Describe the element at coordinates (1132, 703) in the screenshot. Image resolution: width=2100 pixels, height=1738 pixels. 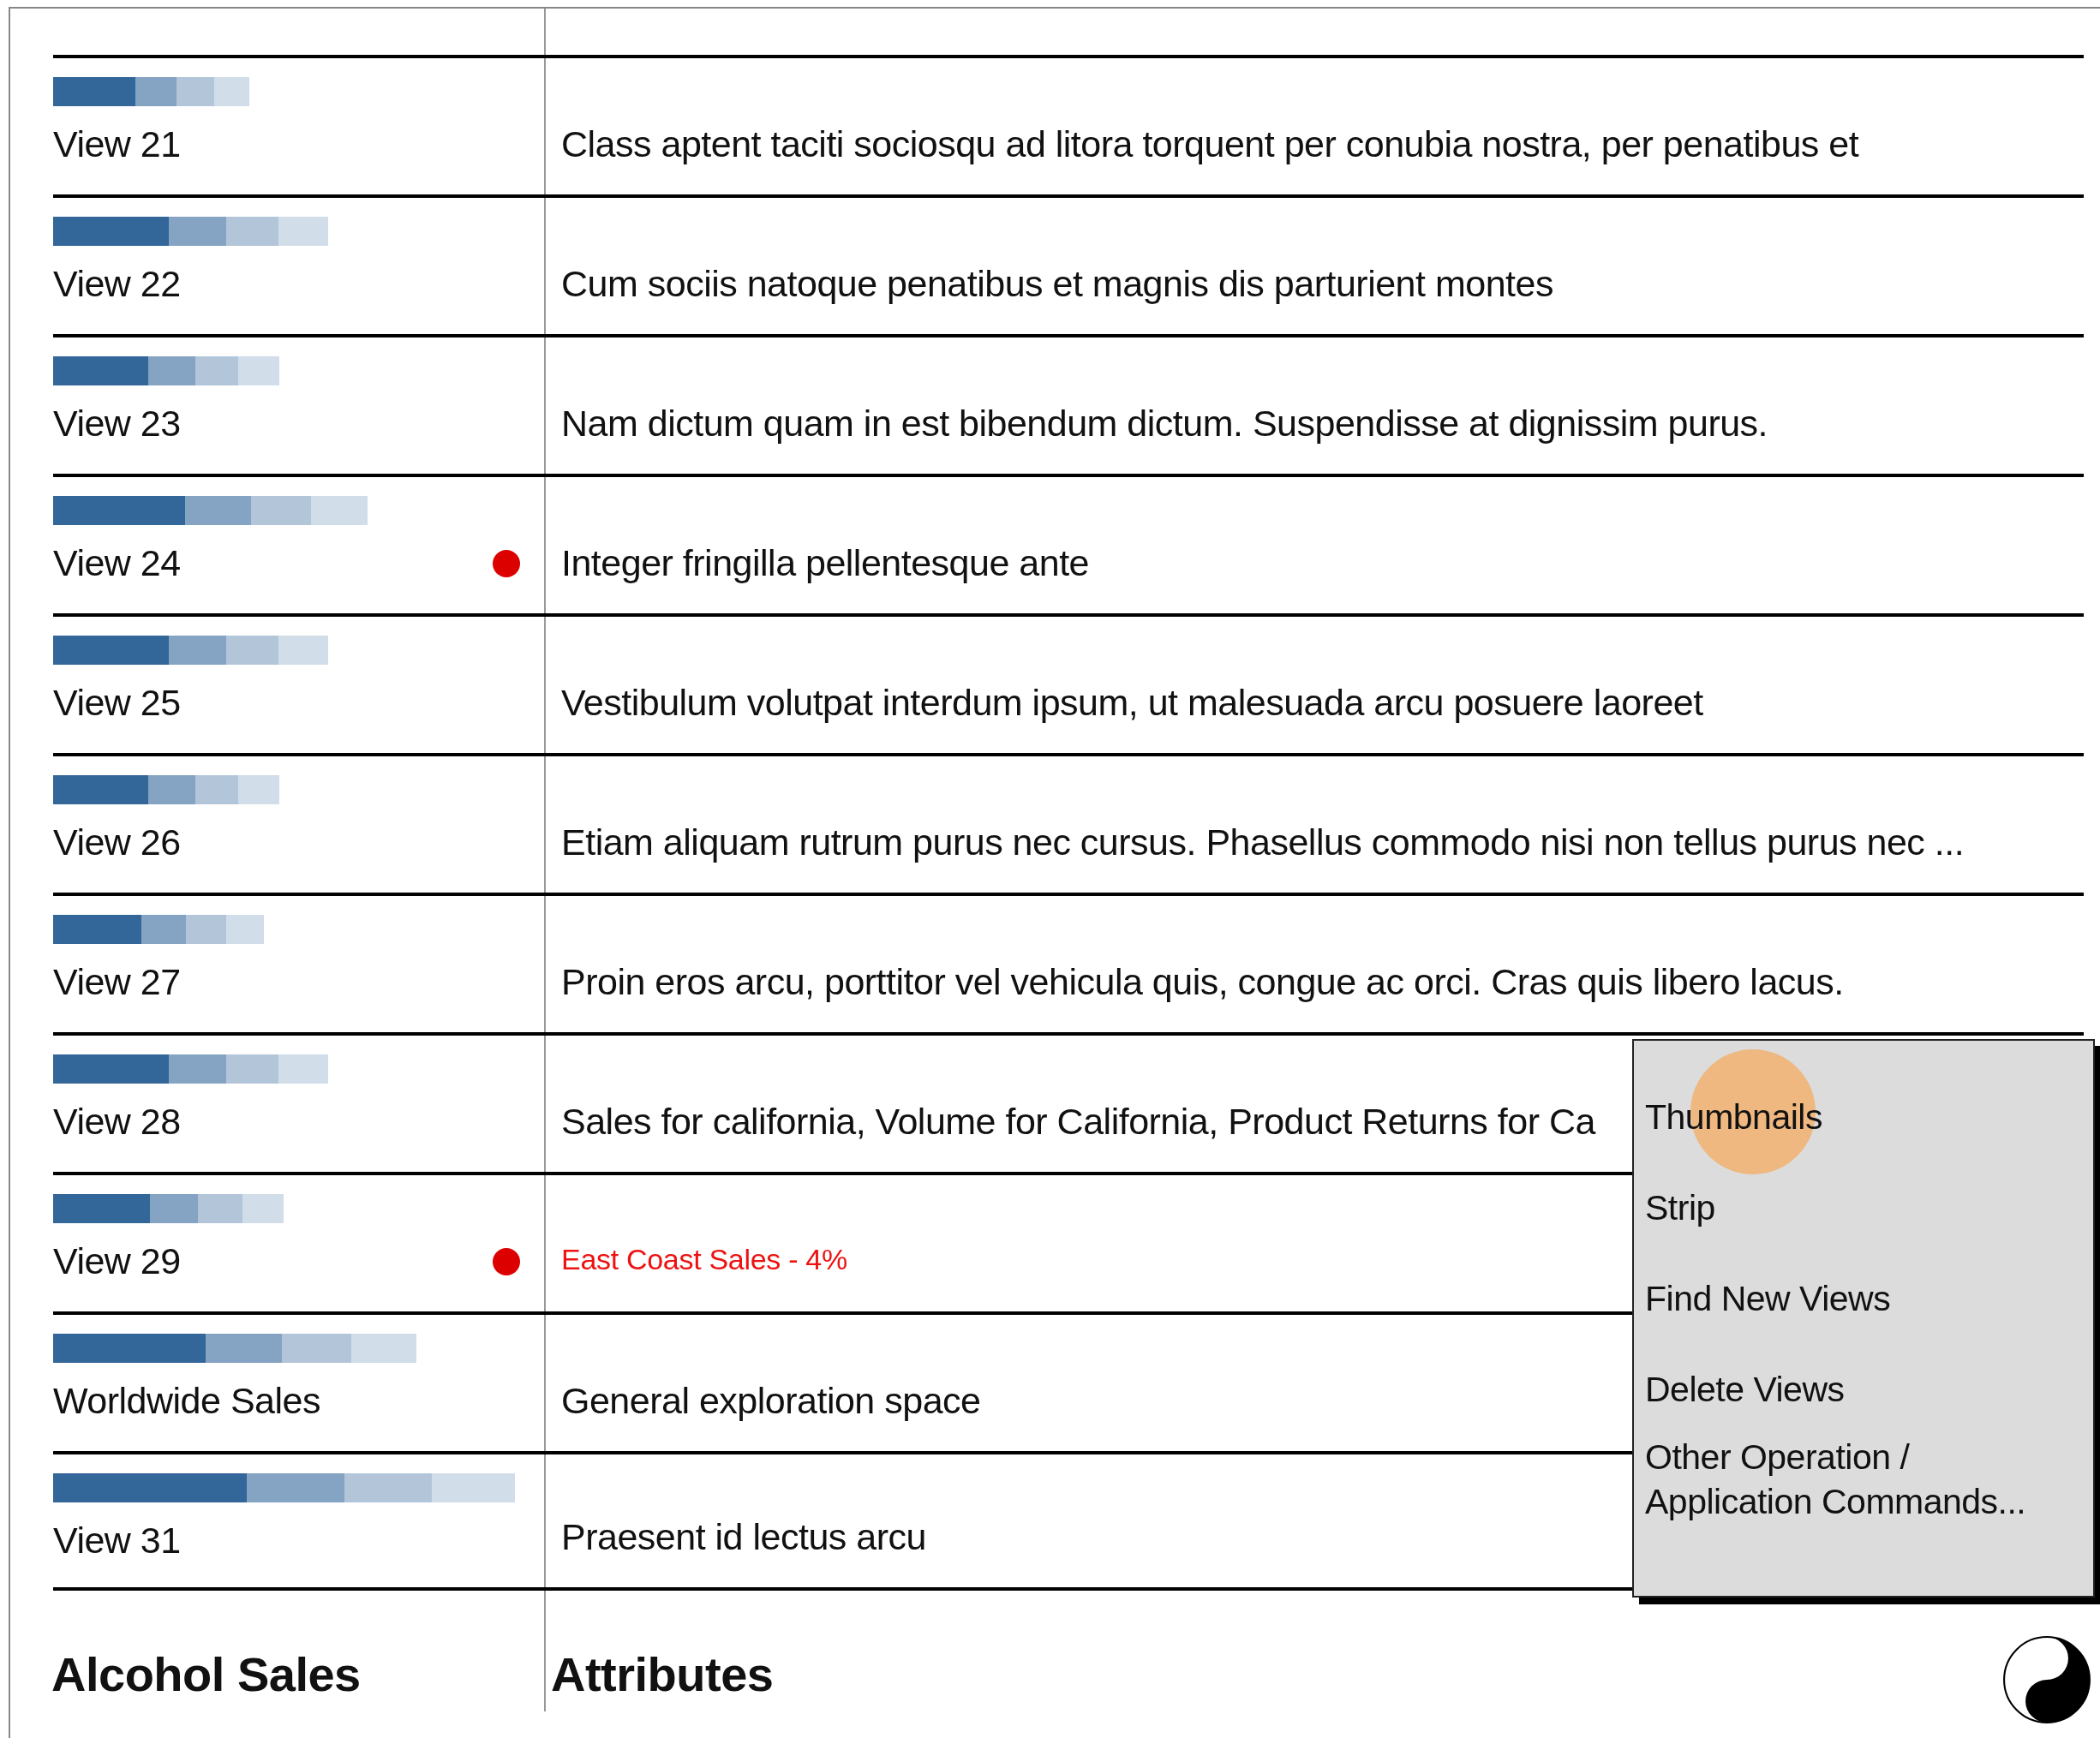
I see `view-description: Vestibulum volutpat interdum ipsum, ut malesuada arcu posuere laoreet` at that location.